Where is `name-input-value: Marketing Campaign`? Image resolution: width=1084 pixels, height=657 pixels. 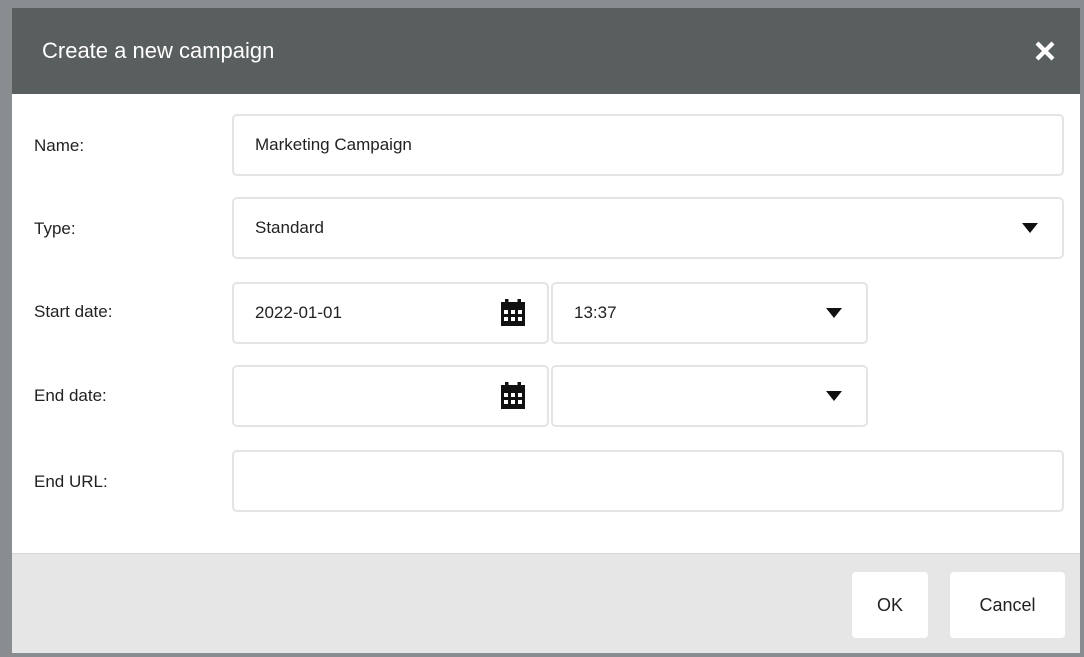 name-input-value: Marketing Campaign is located at coordinates (333, 144).